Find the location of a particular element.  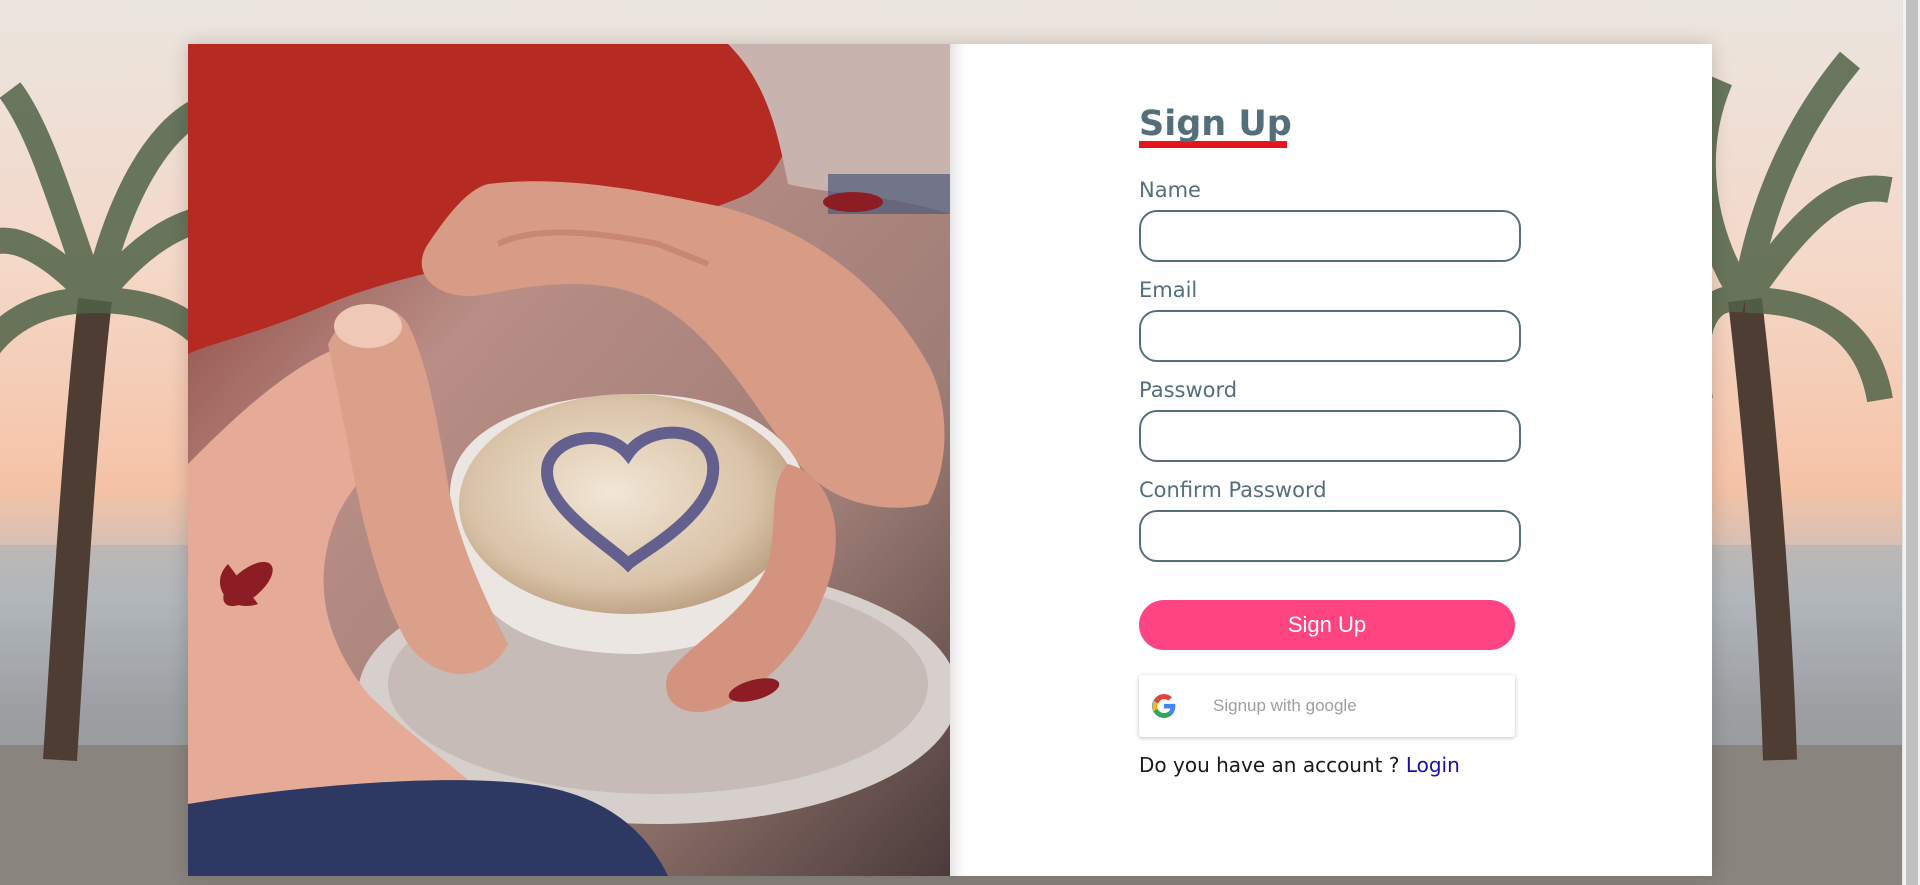

confirm-password-label: Confirm Password is located at coordinates (1233, 490).